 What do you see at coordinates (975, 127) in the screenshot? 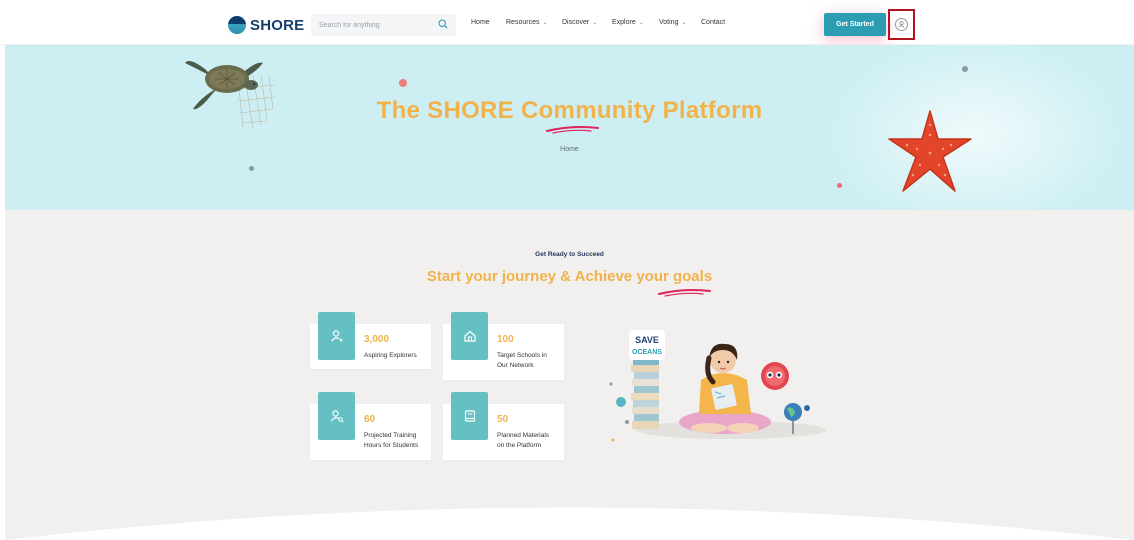
I see `hero-glow` at bounding box center [975, 127].